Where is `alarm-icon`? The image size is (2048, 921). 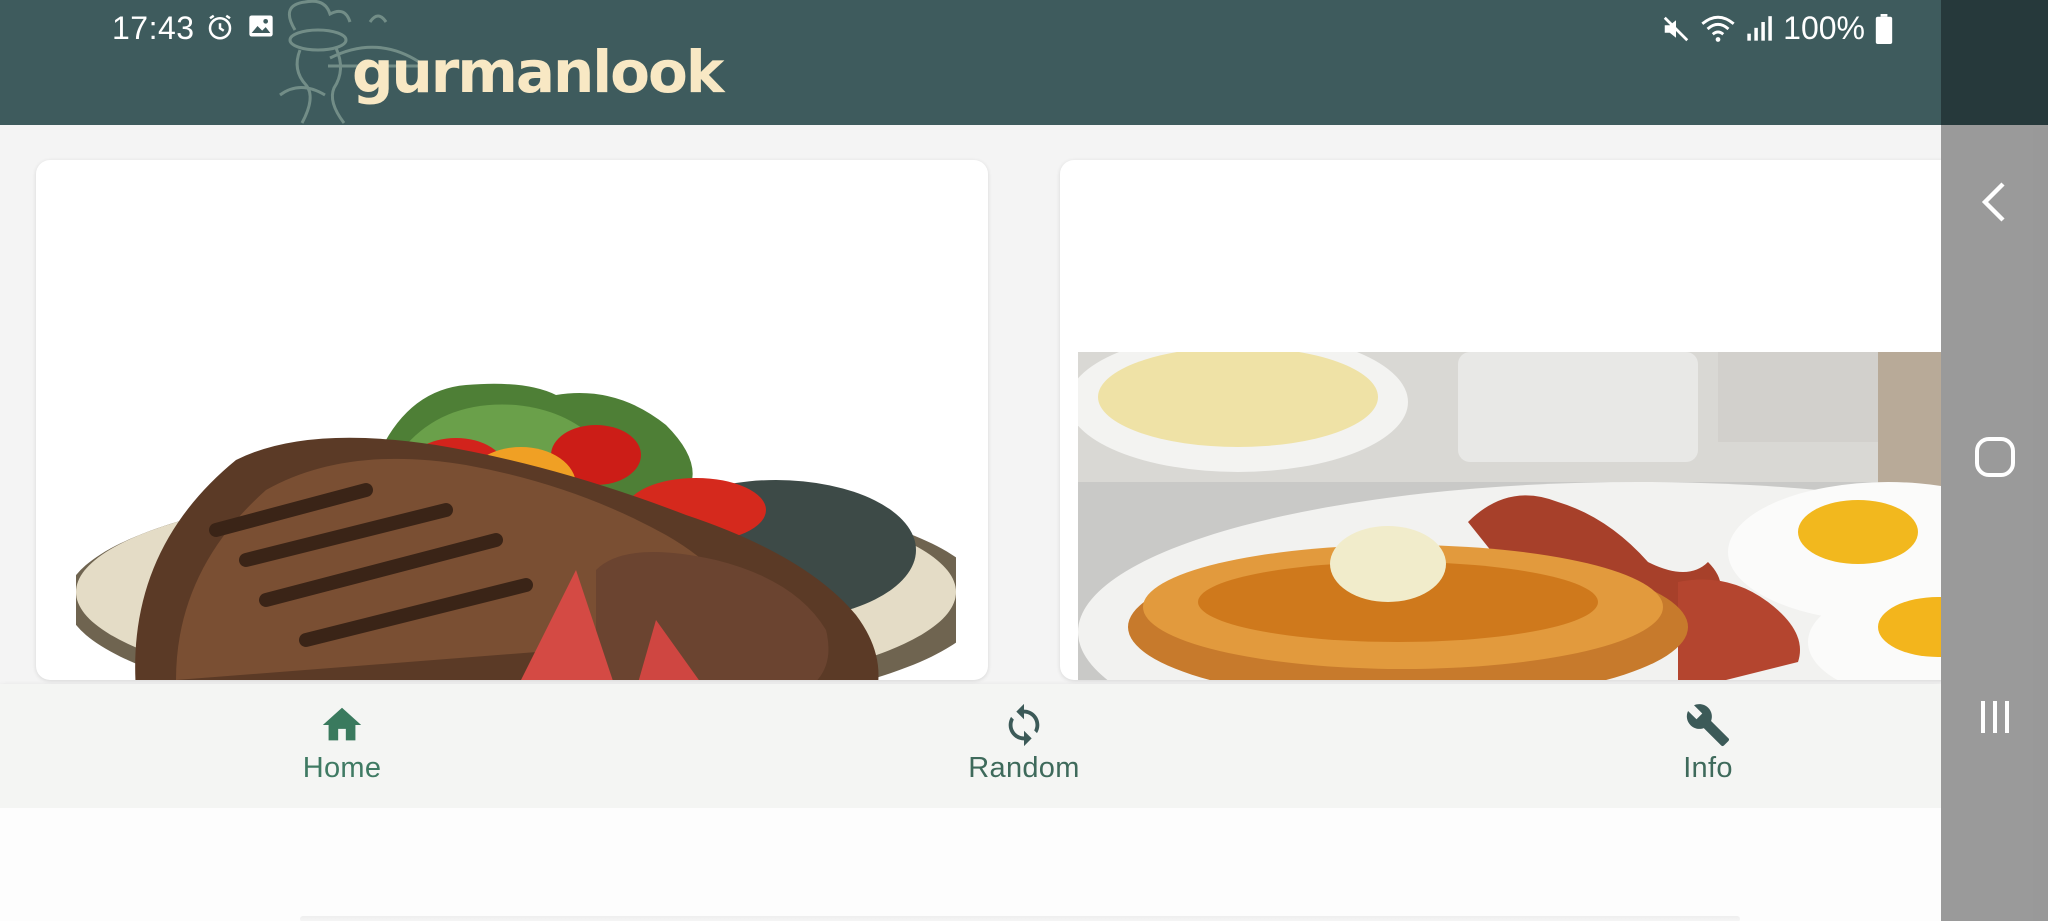
alarm-icon is located at coordinates (220, 27).